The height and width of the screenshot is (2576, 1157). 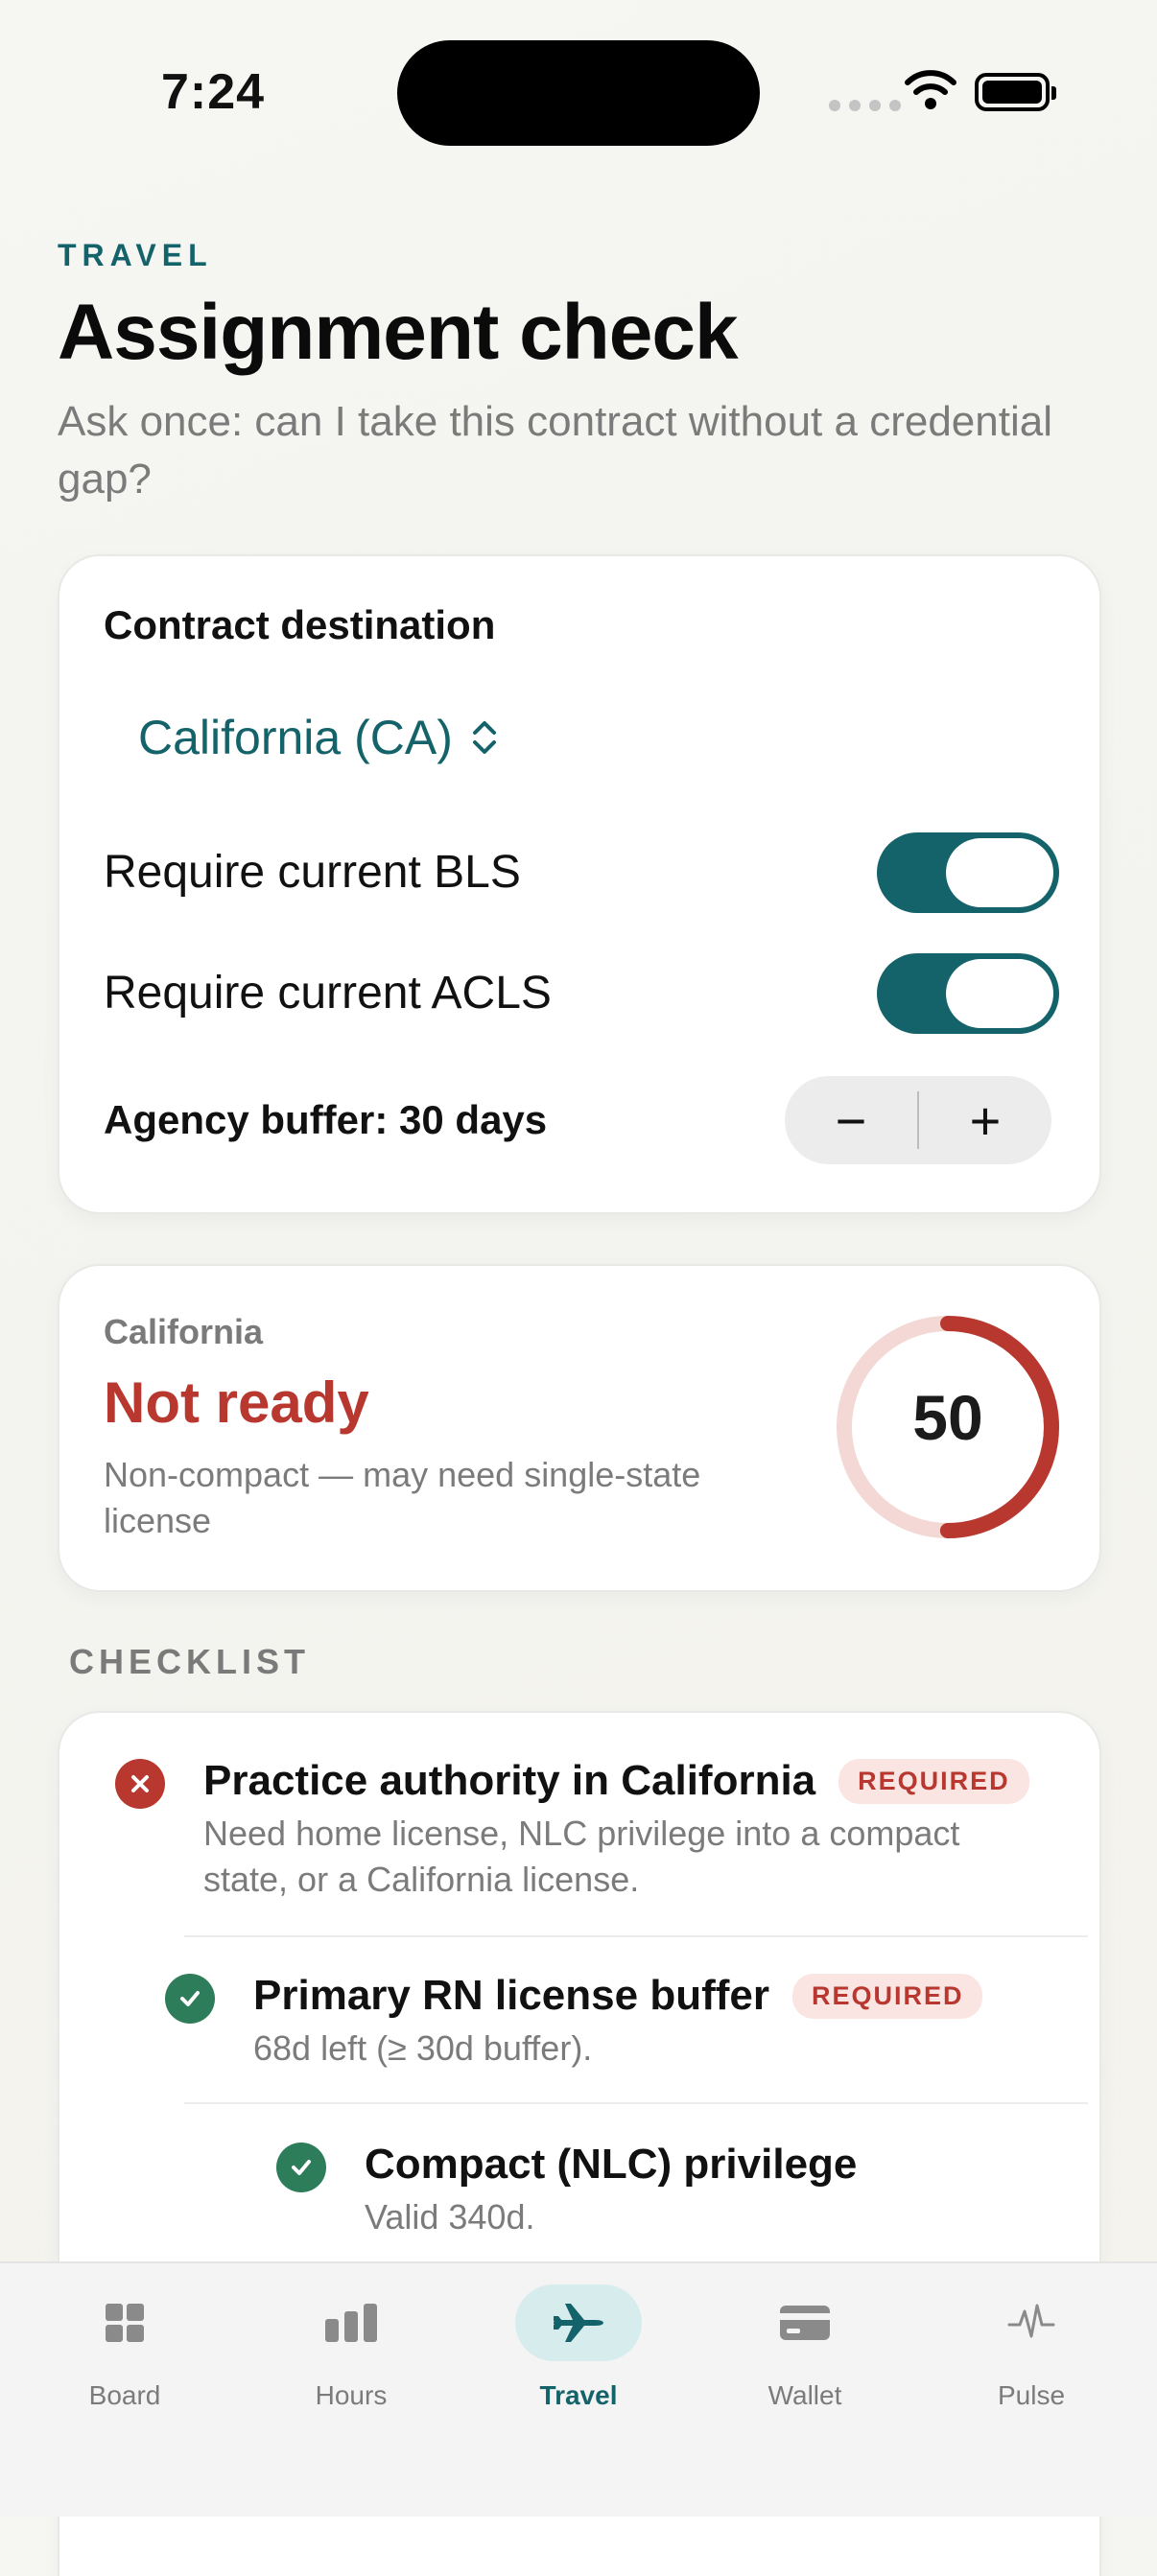 I want to click on tab-hours: Hours, so click(x=351, y=2347).